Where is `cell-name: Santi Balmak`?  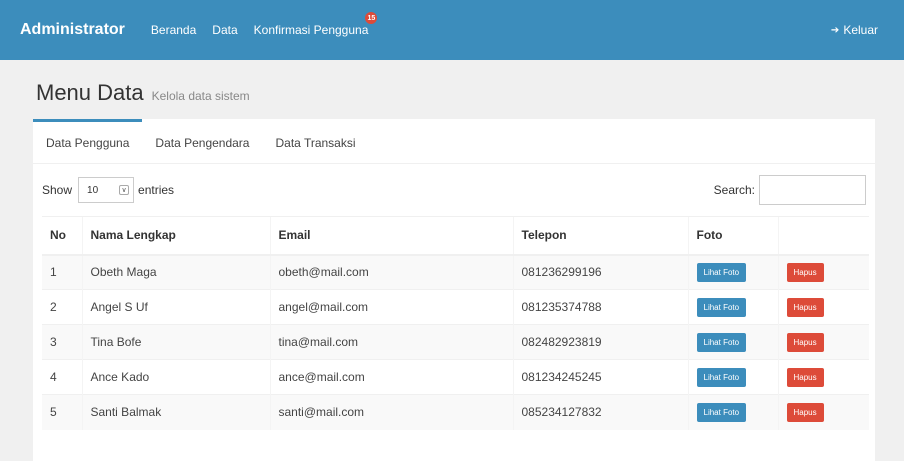 cell-name: Santi Balmak is located at coordinates (175, 412).